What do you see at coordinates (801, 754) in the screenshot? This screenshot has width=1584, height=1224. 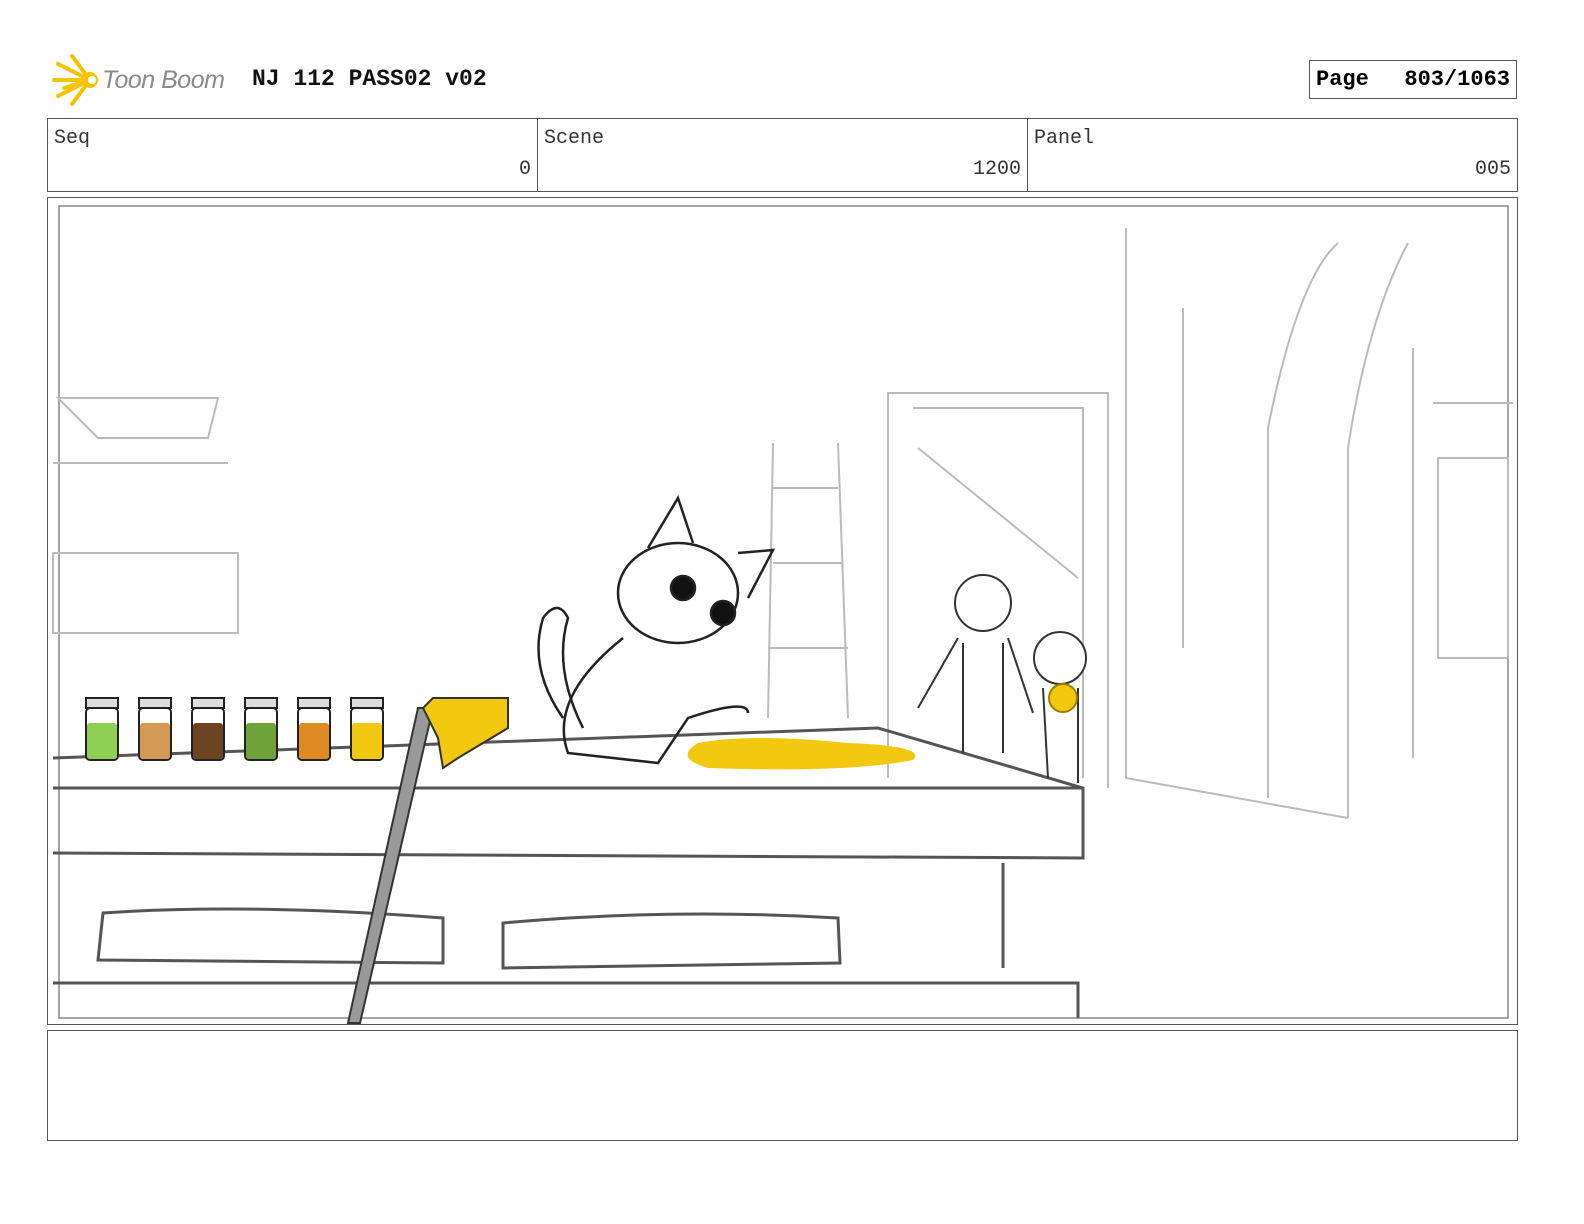 I see `yellow-puddle` at bounding box center [801, 754].